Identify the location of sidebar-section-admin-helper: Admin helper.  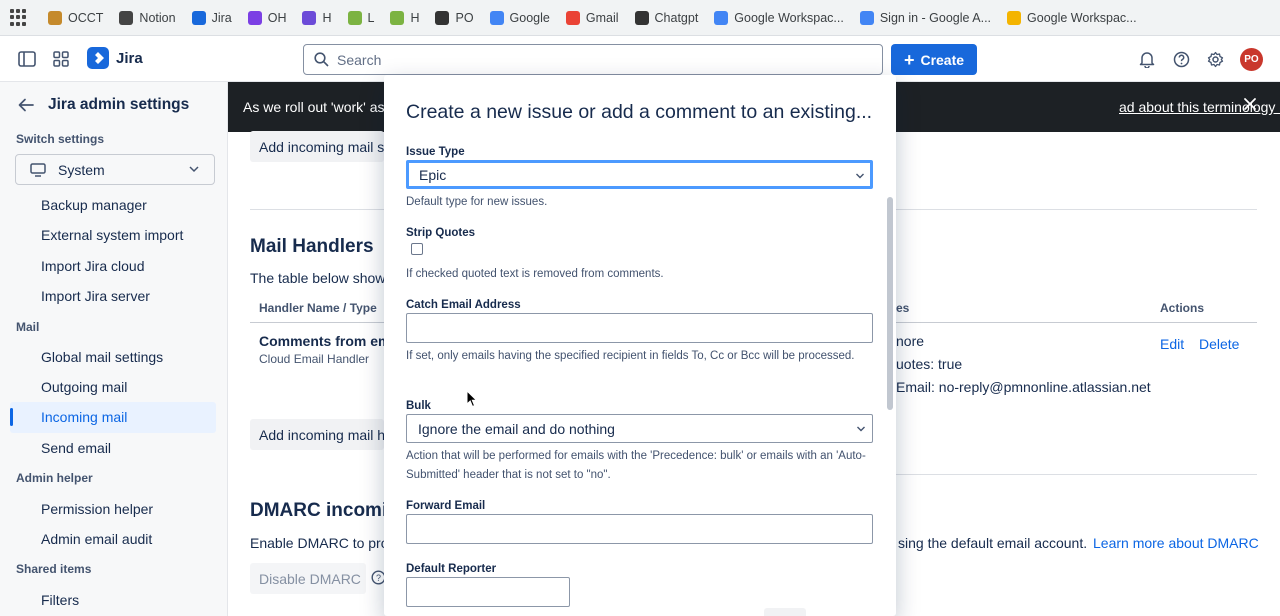
(54, 478).